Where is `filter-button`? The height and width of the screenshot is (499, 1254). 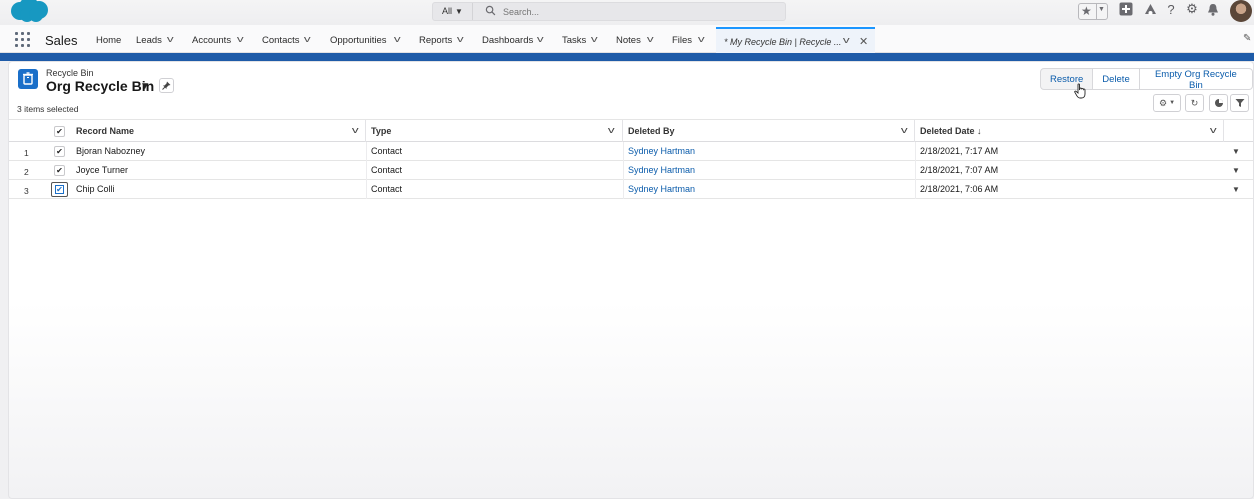 filter-button is located at coordinates (1239, 103).